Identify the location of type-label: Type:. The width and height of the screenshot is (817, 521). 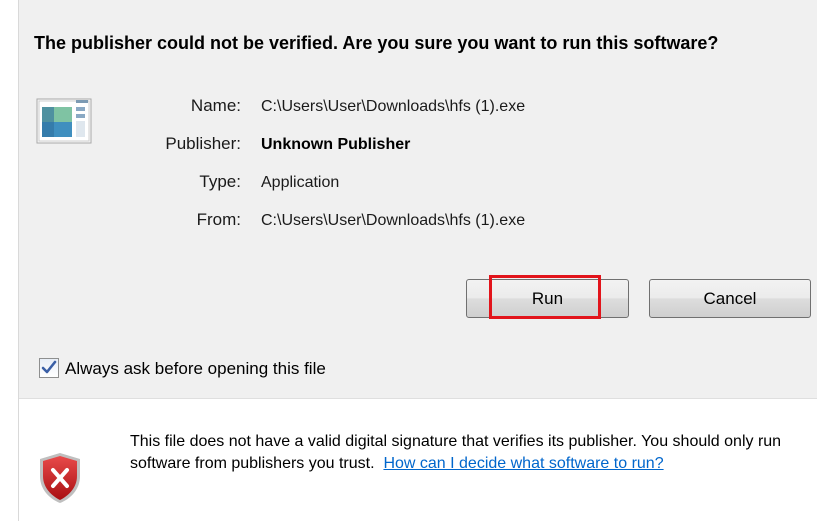
(220, 181).